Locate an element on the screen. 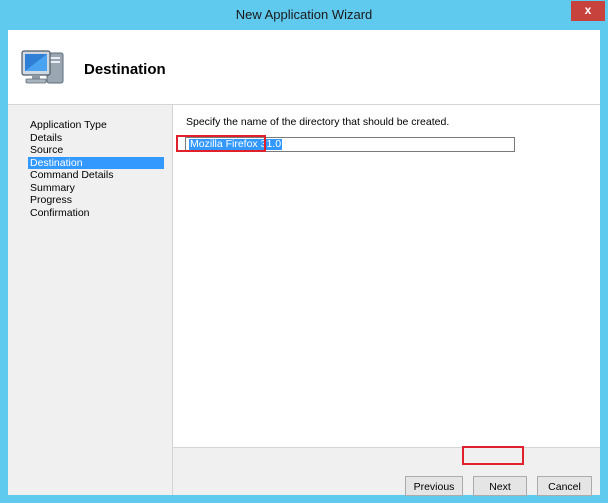 Image resolution: width=608 pixels, height=503 pixels. title-bar: New Application Wizard x is located at coordinates (304, 15).